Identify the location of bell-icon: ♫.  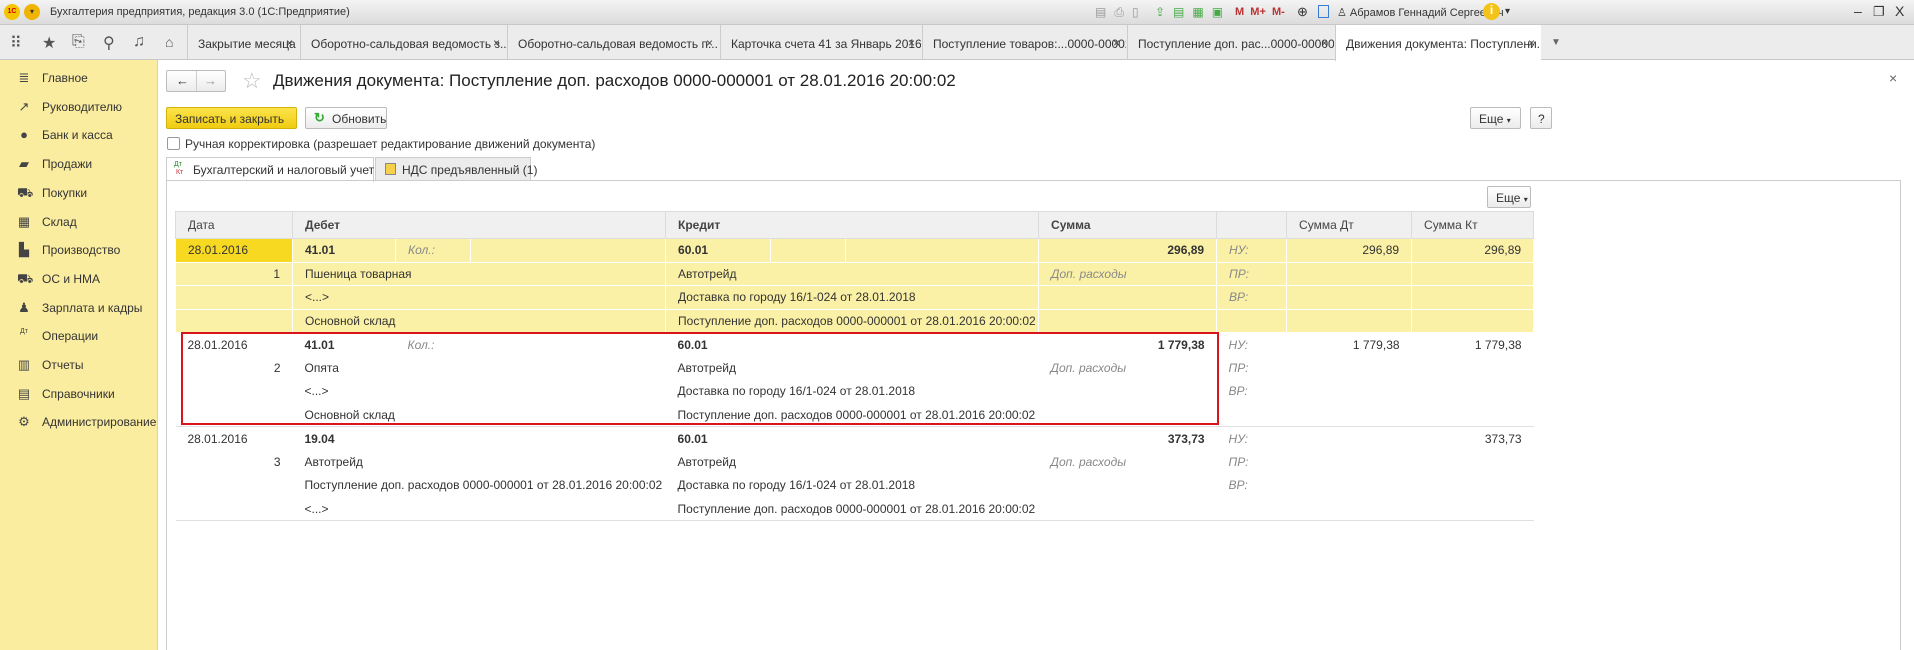
(139, 42).